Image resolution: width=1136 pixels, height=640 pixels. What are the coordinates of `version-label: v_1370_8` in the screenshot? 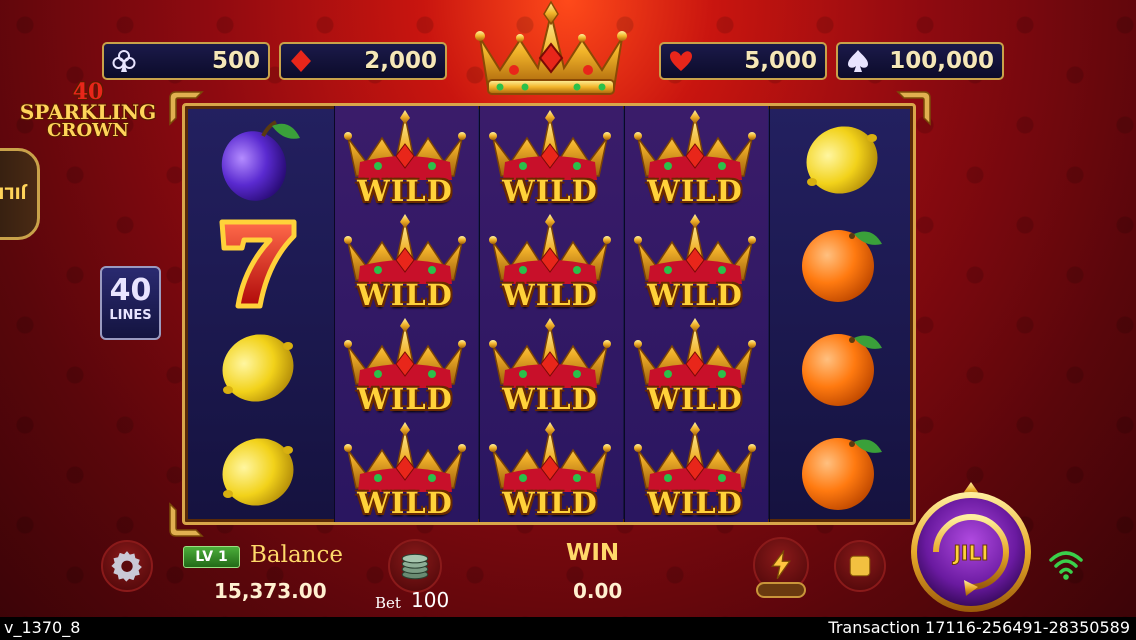 It's located at (42, 627).